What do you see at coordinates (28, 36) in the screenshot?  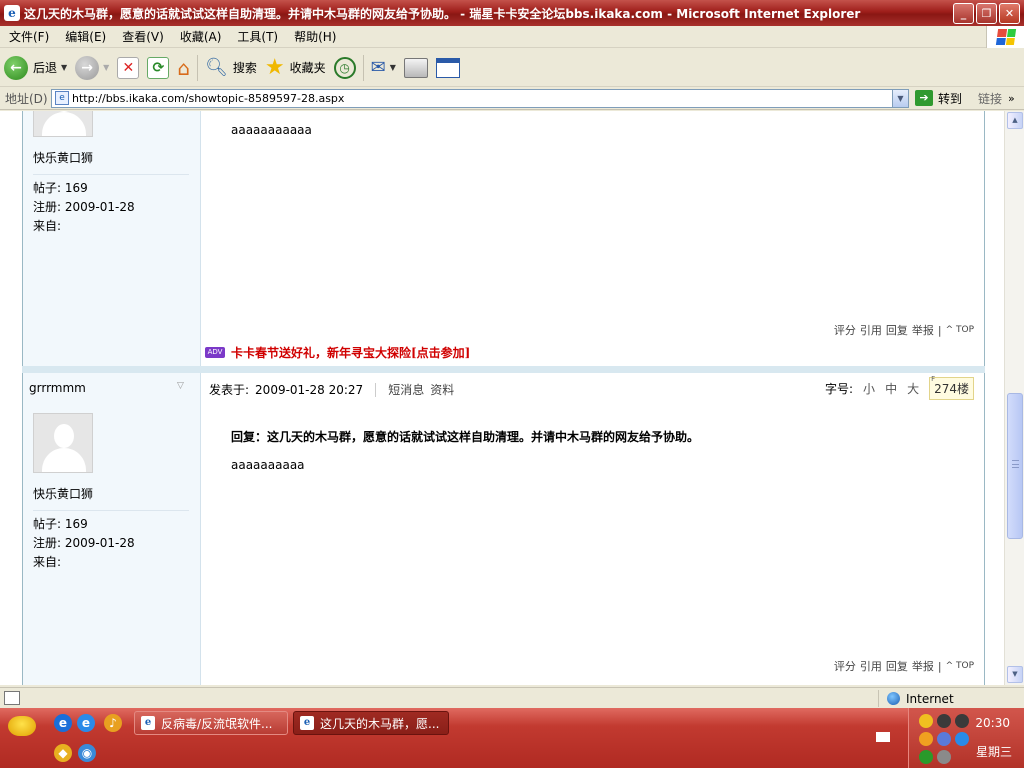 I see `menu-file: 文件(F)` at bounding box center [28, 36].